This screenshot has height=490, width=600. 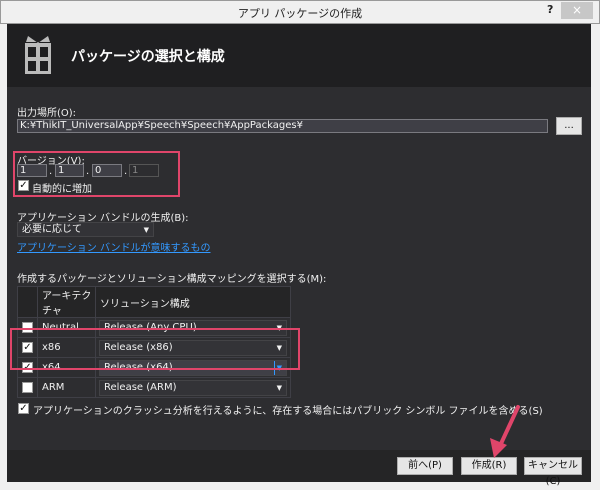 I want to click on rows-highlight, so click(x=155, y=349).